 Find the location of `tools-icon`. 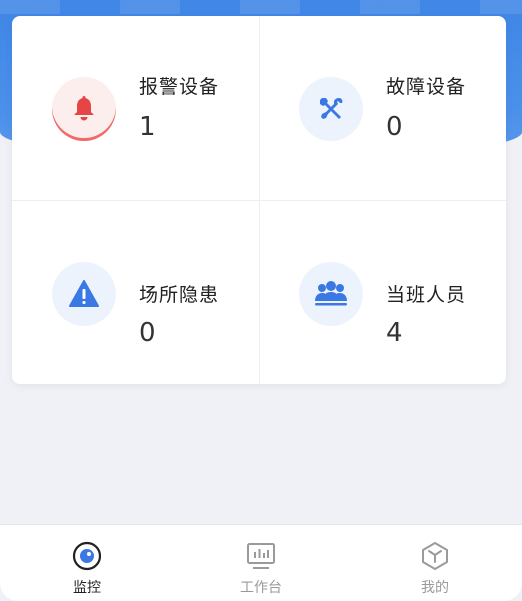

tools-icon is located at coordinates (331, 109).